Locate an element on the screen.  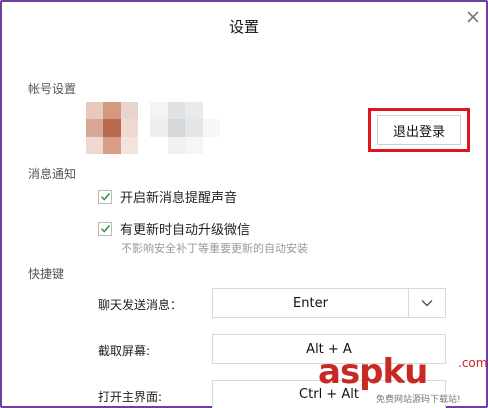
shortcut-screenshot-label: 截取屏幕: is located at coordinates (124, 351).